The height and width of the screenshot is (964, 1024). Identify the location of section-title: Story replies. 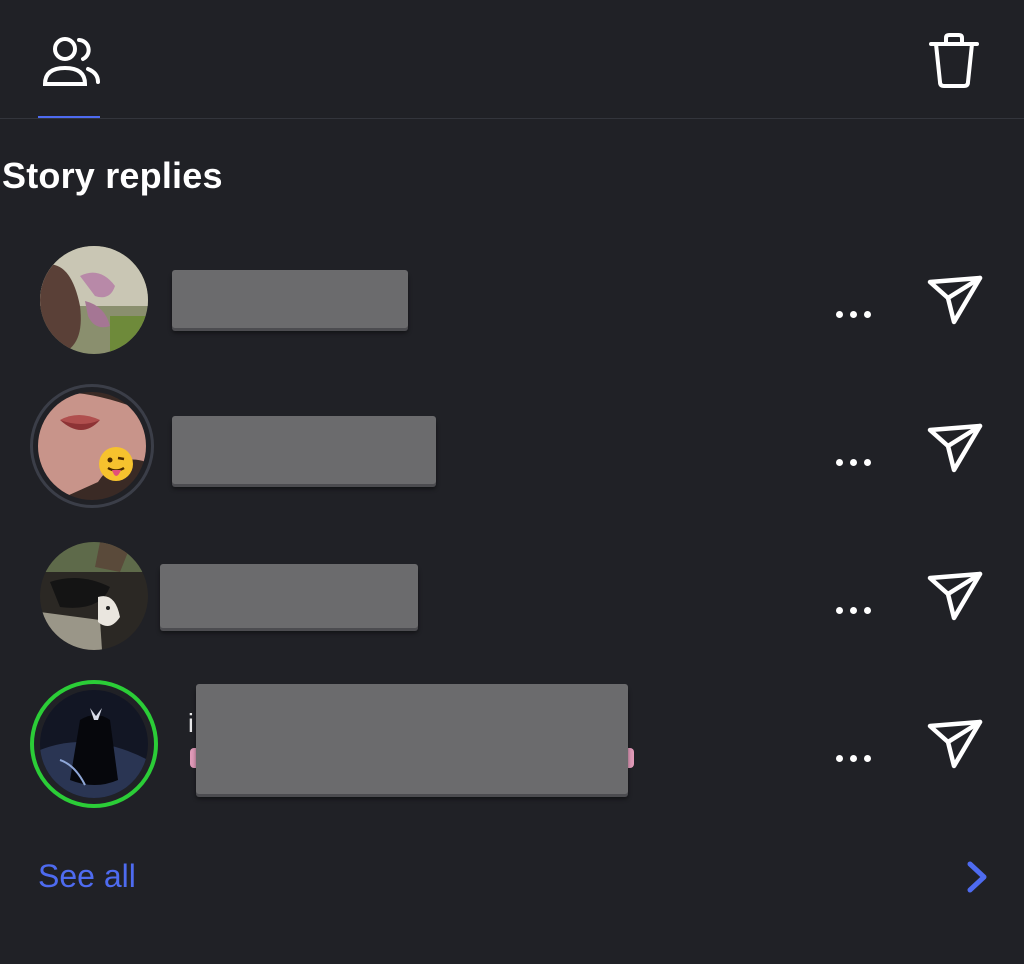
(112, 175).